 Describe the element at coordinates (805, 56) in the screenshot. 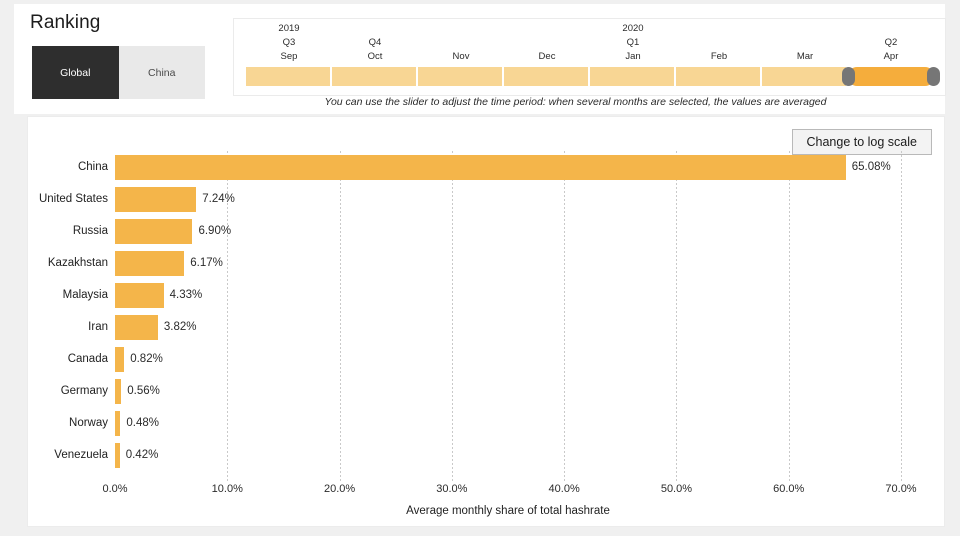

I see `timeline-month-label: Mar` at that location.